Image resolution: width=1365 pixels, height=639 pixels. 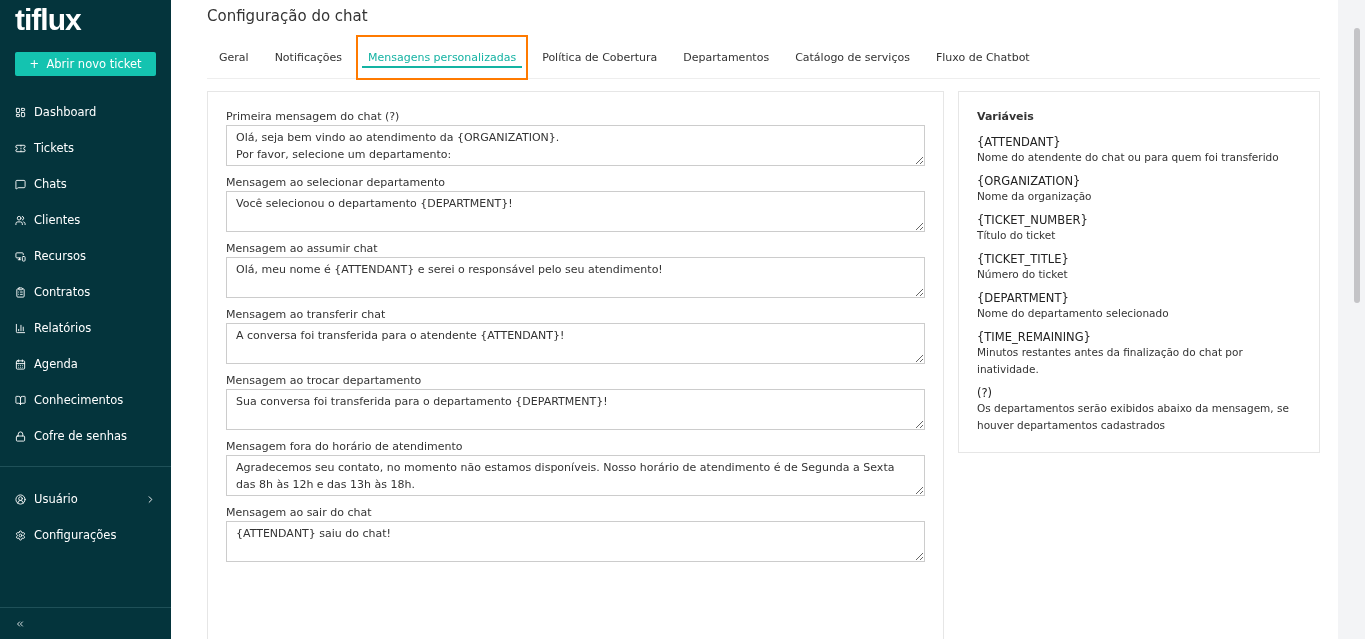 I want to click on variable-name: {TICKET_NUMBER}, so click(x=1033, y=220).